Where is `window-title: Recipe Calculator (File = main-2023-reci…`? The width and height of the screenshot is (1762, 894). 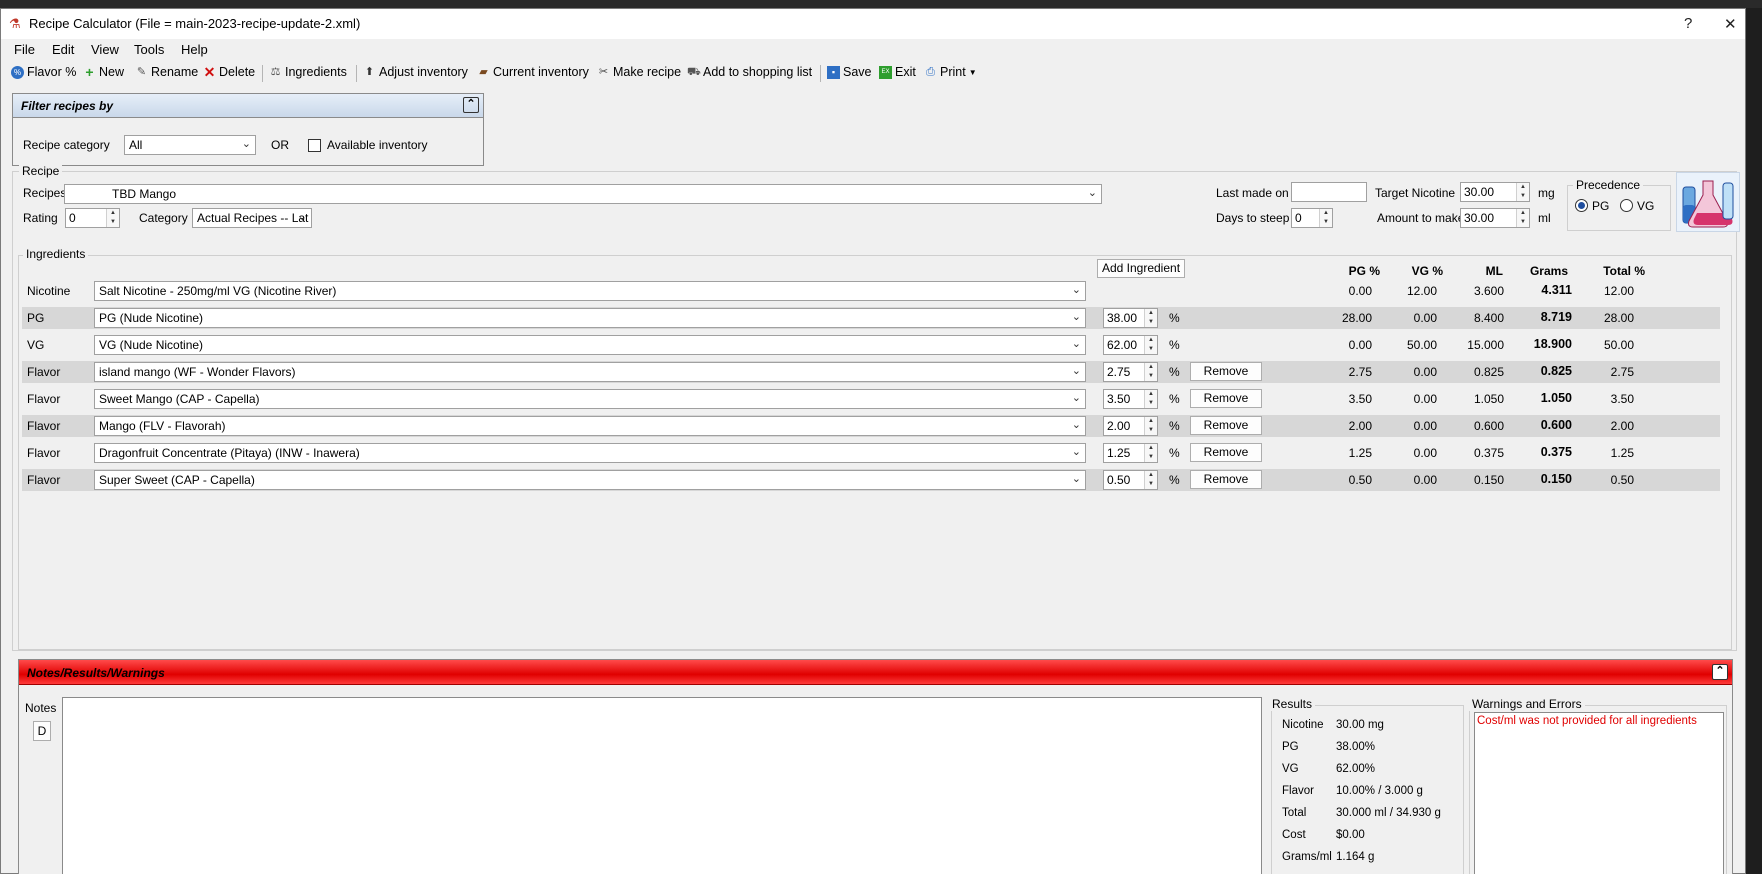 window-title: Recipe Calculator (File = main-2023-reci… is located at coordinates (195, 23).